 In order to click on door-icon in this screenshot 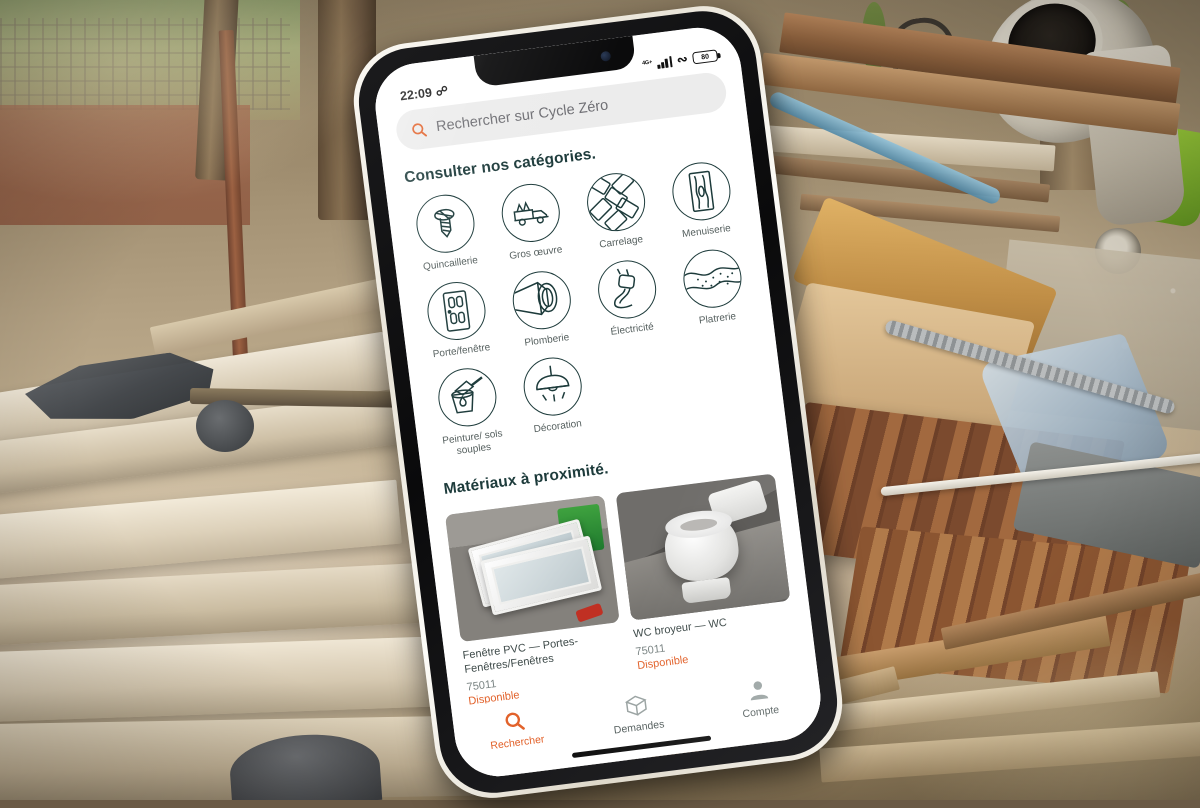, I will do `click(456, 310)`.